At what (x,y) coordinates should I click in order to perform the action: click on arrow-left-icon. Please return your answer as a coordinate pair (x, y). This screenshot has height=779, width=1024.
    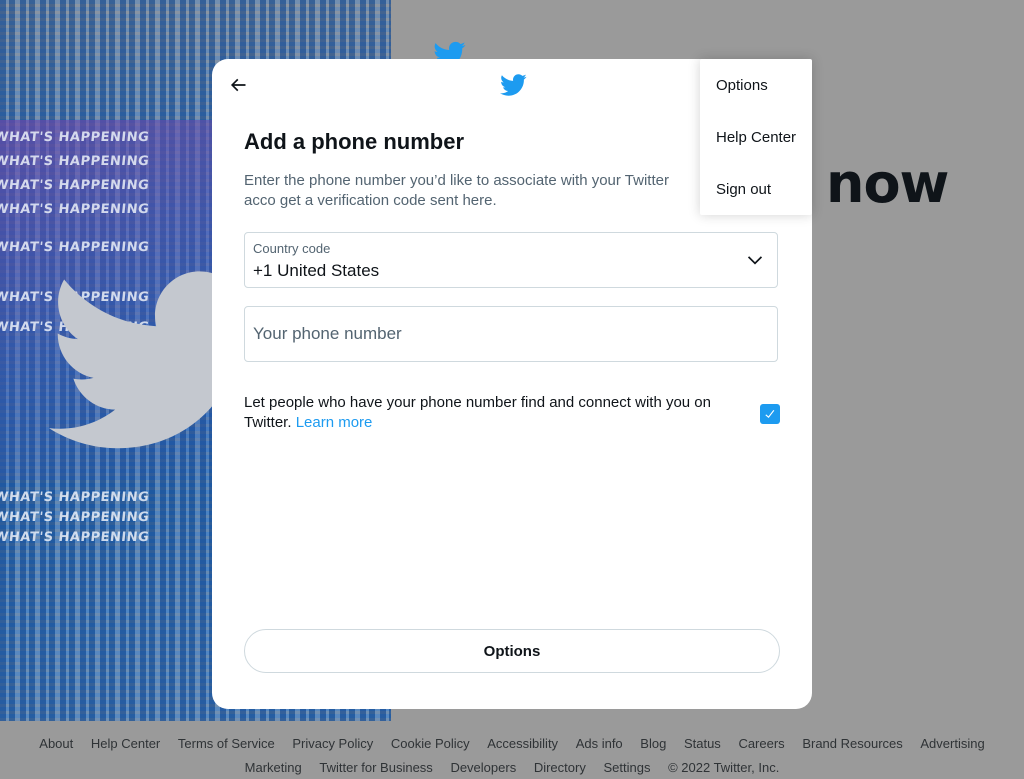
    Looking at the image, I should click on (238, 85).